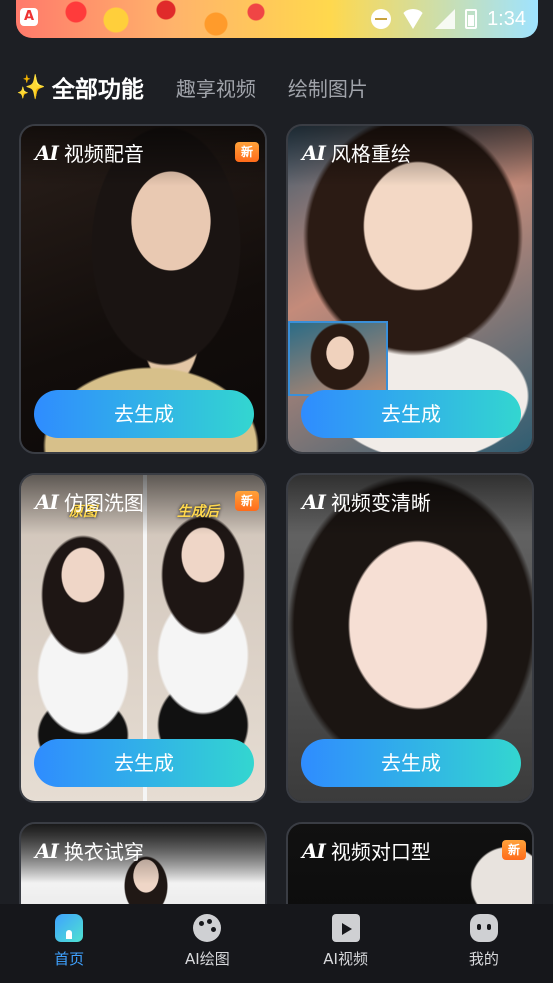 The image size is (553, 983). I want to click on card-title: AI 换衣试穿, so click(89, 850).